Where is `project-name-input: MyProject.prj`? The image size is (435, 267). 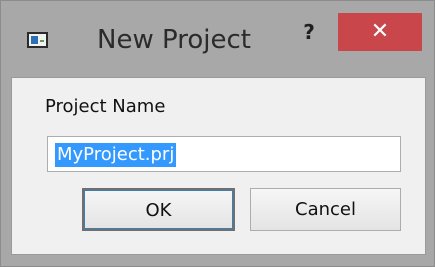 project-name-input: MyProject.prj is located at coordinates (224, 154).